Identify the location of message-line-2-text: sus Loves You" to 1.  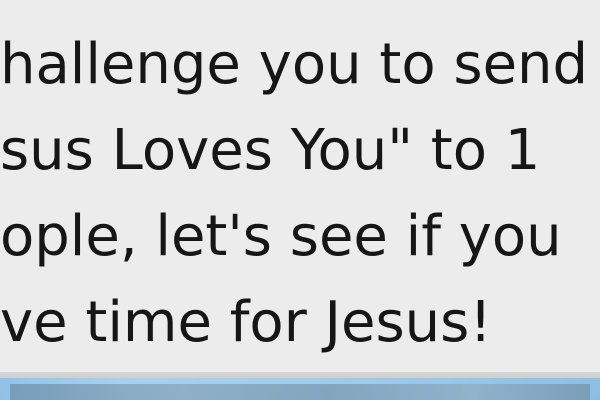
(270, 150).